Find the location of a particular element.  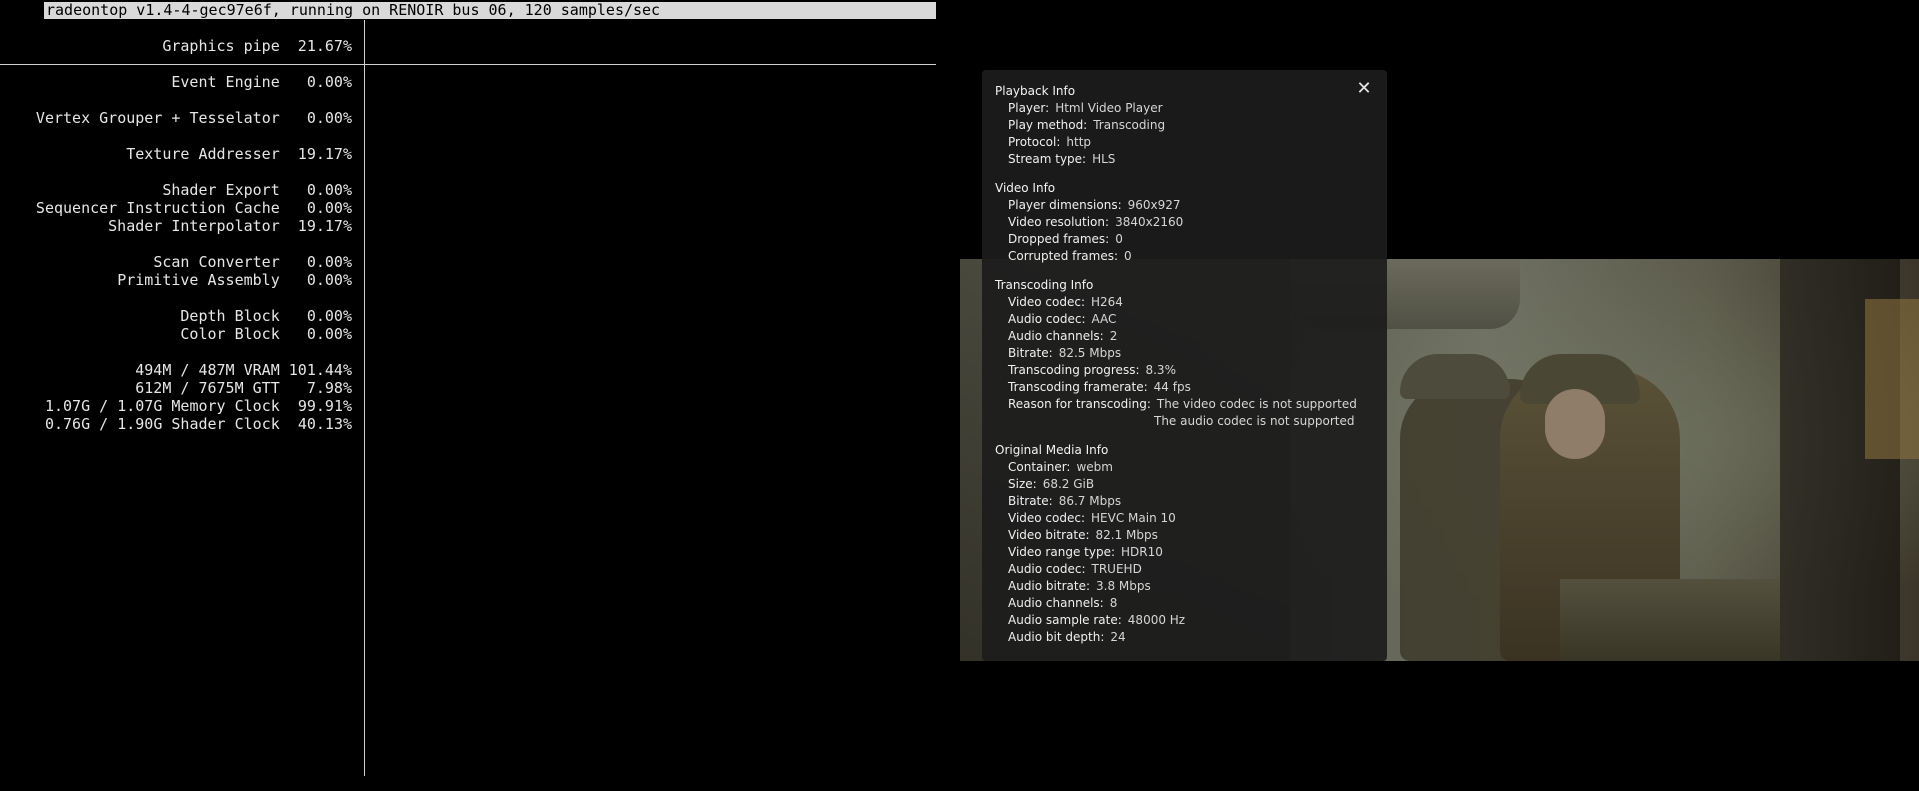

section-title-transcoding: Transcoding Info is located at coordinates (1044, 285).